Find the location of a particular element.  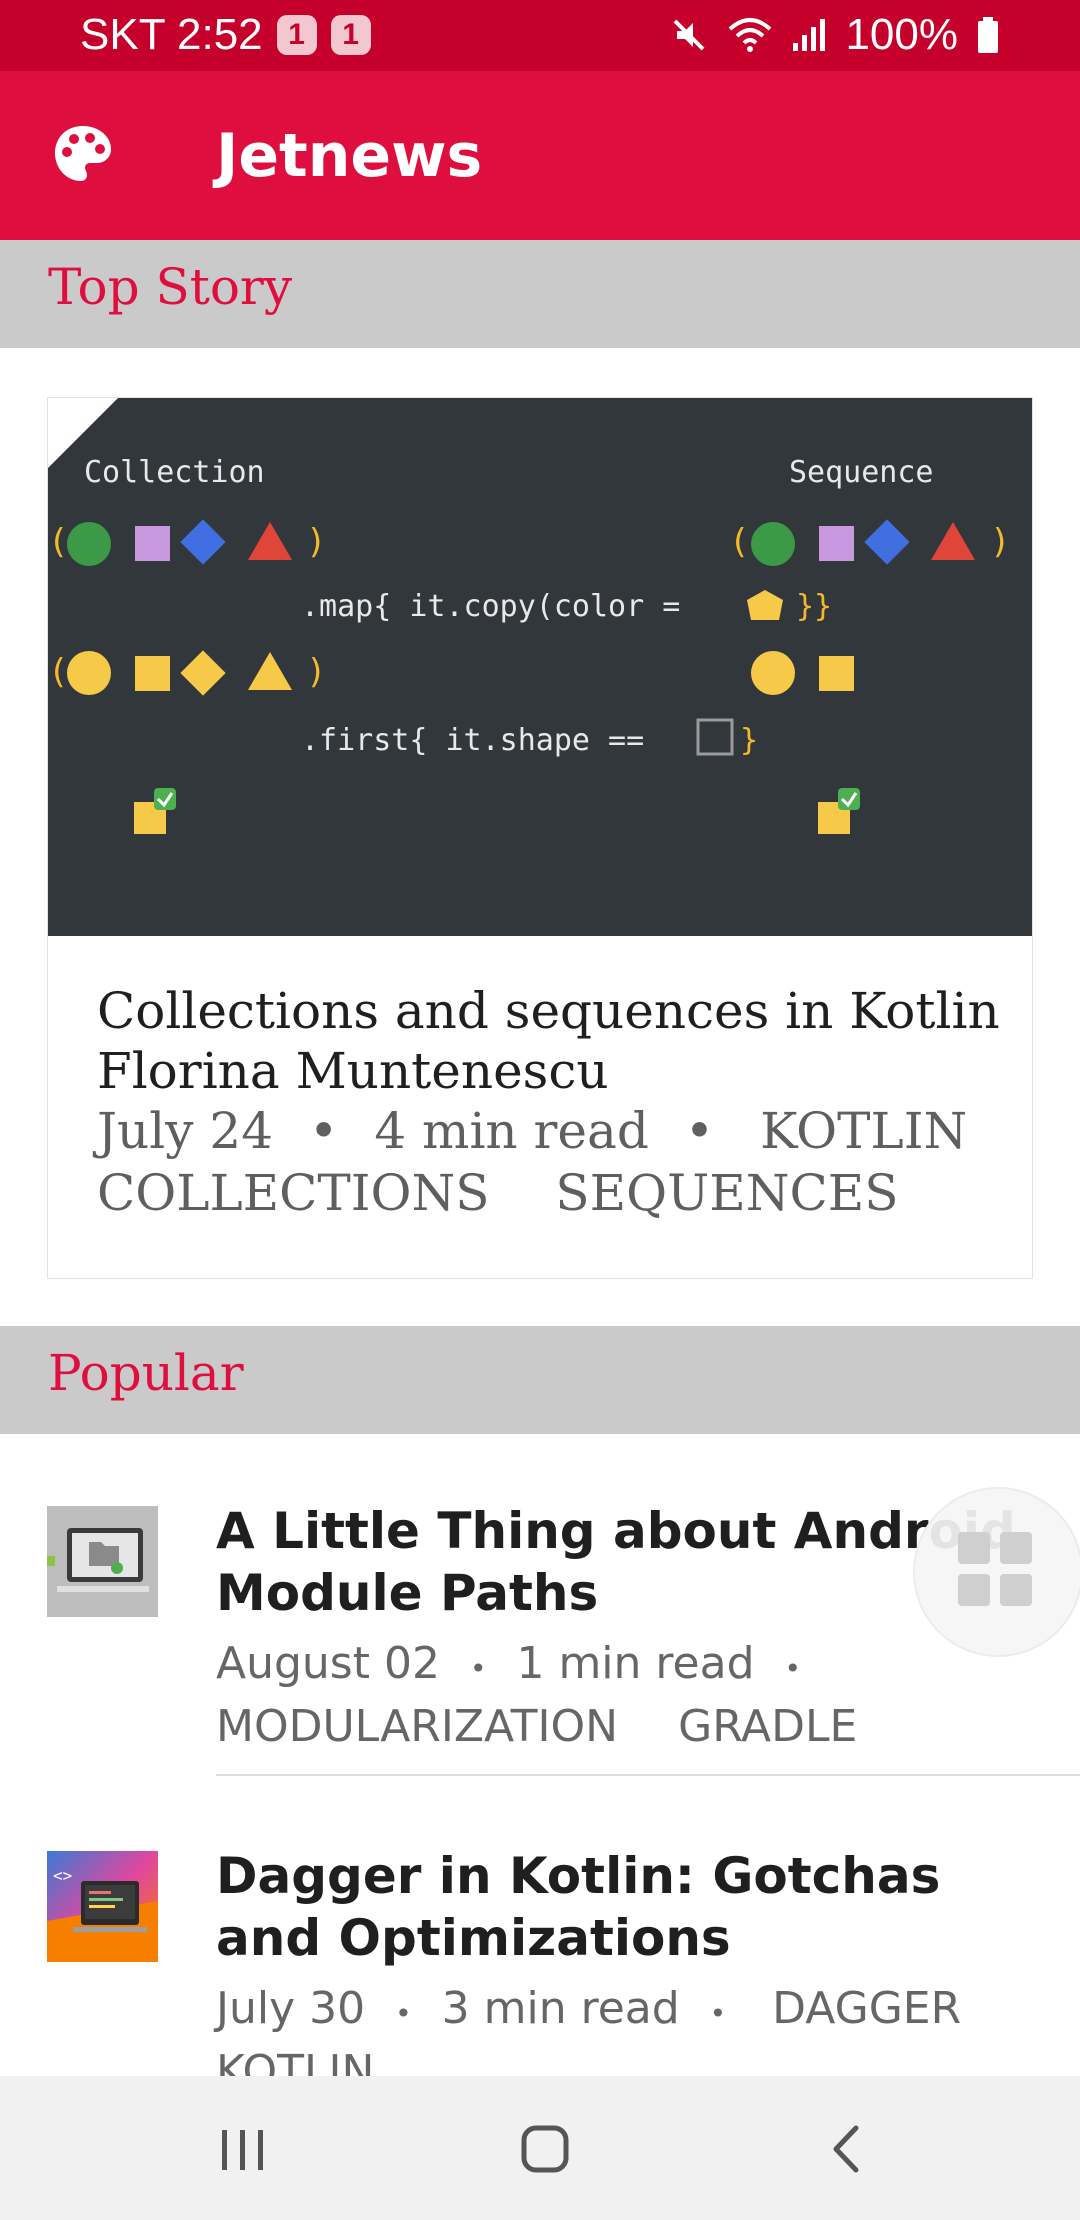

recents-icon is located at coordinates (243, 2149).